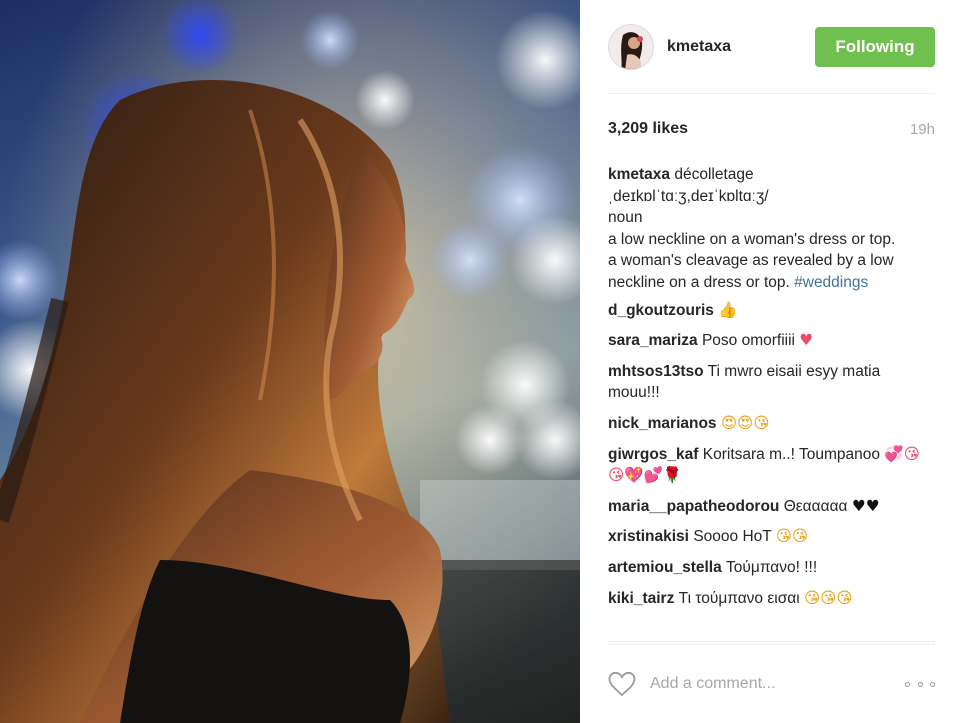 Image resolution: width=960 pixels, height=723 pixels. I want to click on post-meta: 3,209 likes 19h, so click(771, 129).